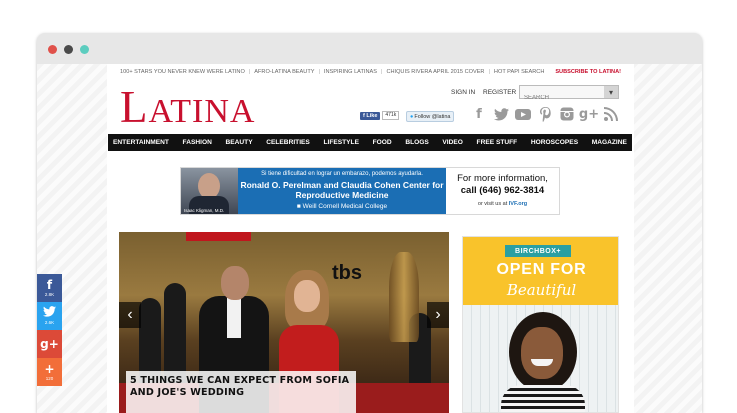  What do you see at coordinates (209, 191) in the screenshot?
I see `doctor-photo: Isaac Kligman, M.D.` at bounding box center [209, 191].